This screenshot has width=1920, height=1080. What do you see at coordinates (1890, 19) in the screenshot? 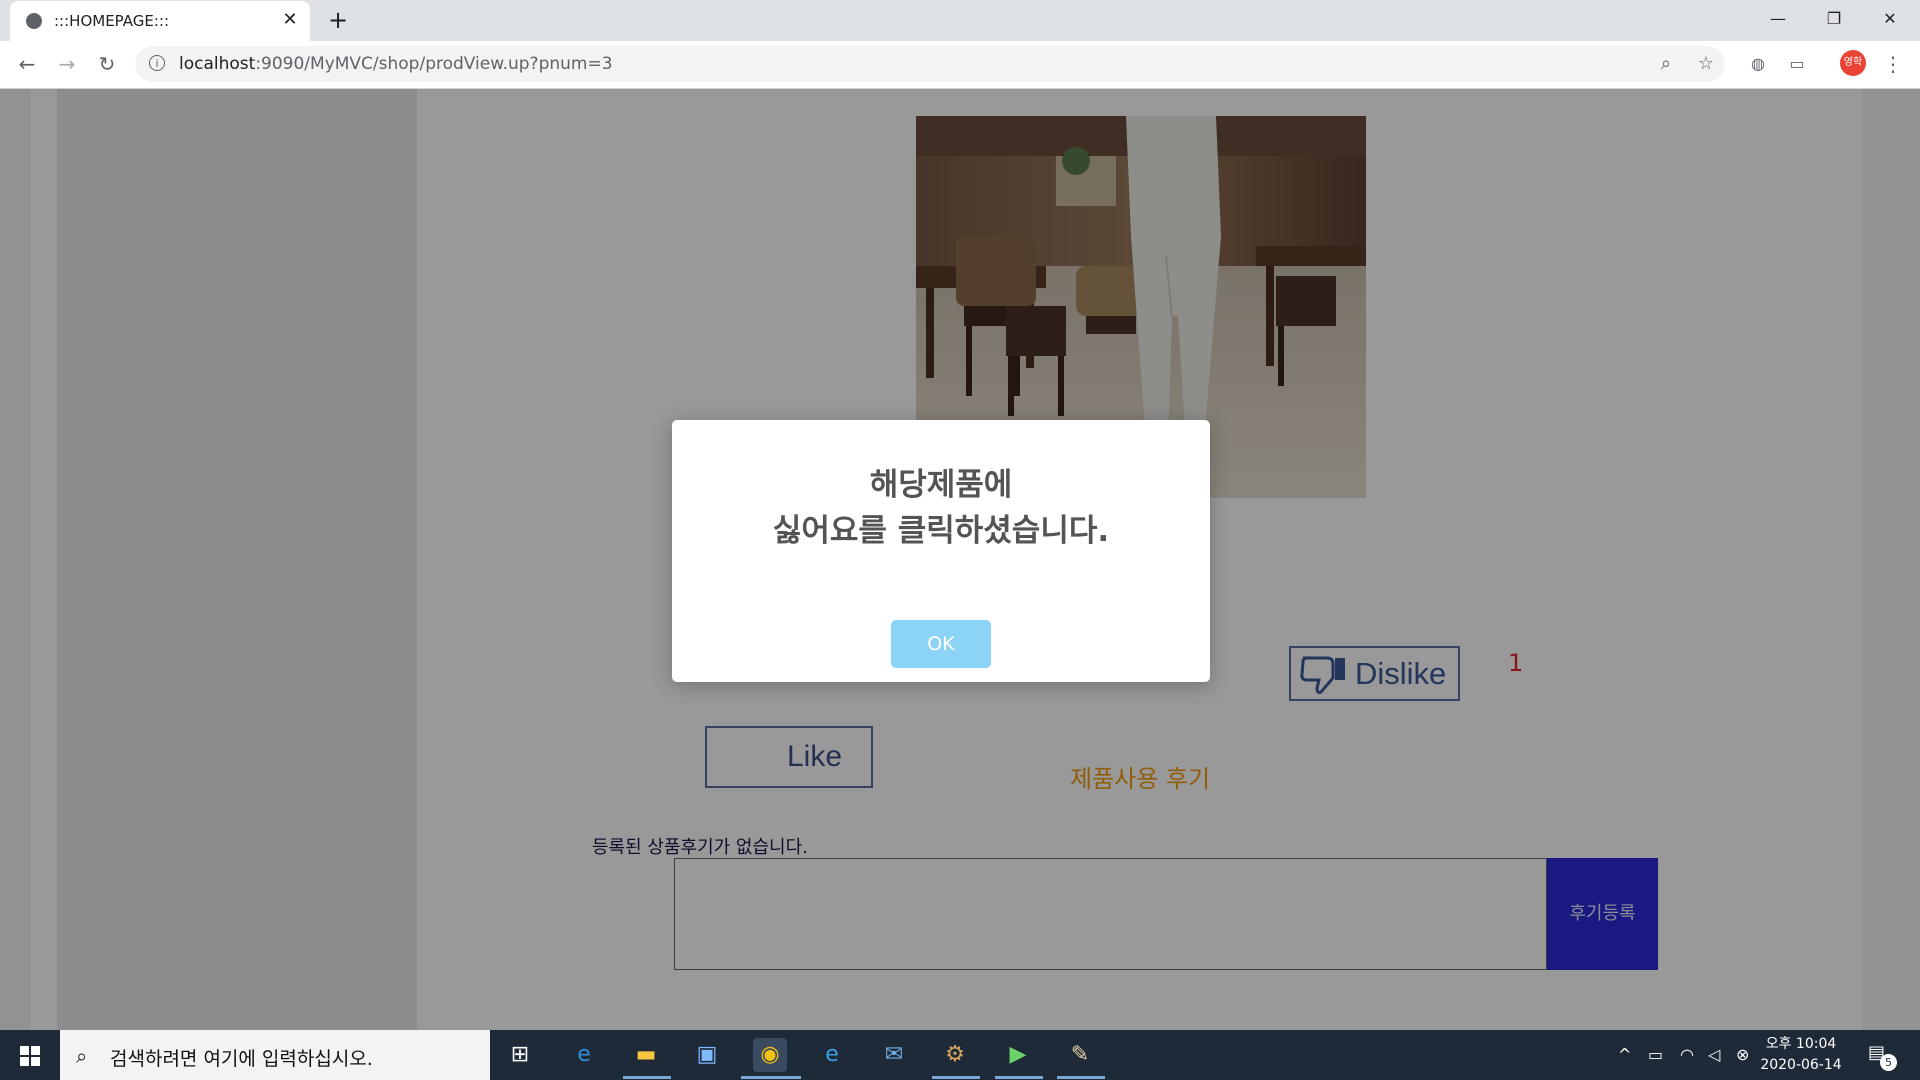
I see `close-window-button: ✕` at bounding box center [1890, 19].